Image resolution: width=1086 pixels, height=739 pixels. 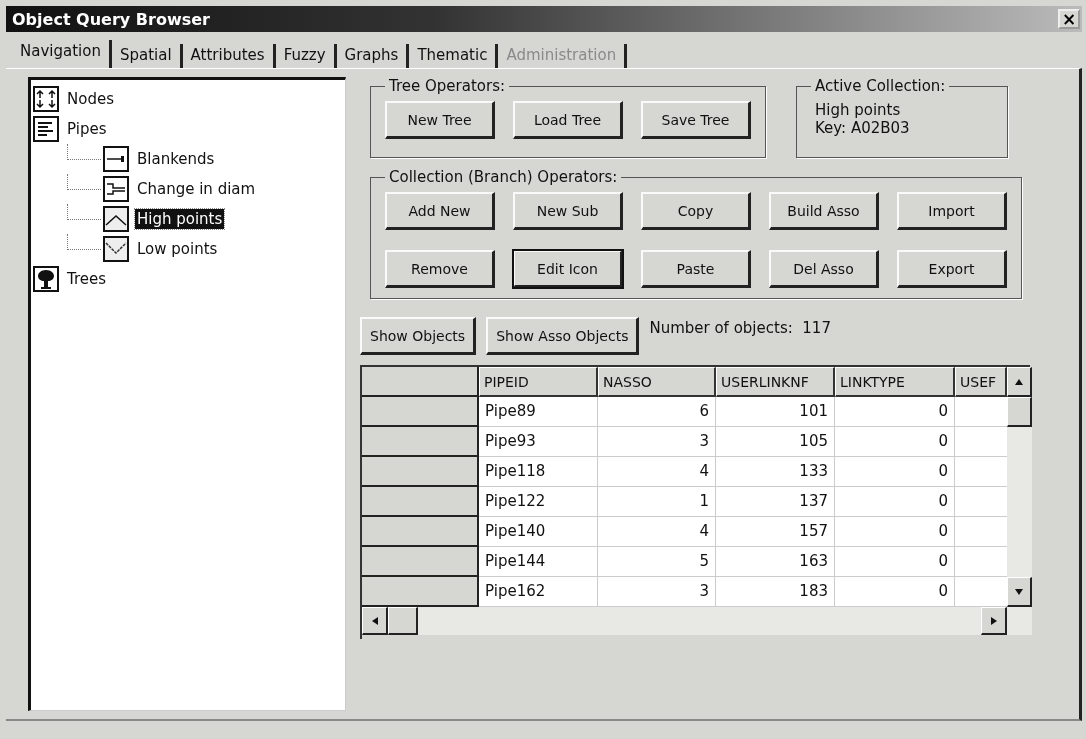 What do you see at coordinates (375, 621) in the screenshot?
I see `scroll-left-button` at bounding box center [375, 621].